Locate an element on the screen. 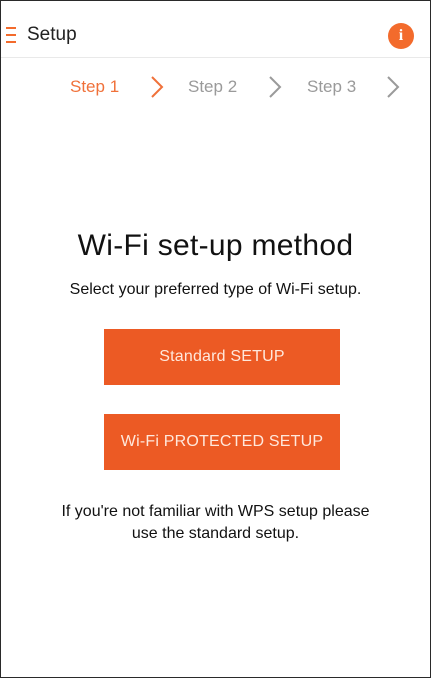  step-progress-bar: Step 1 Step 2 Step 3 is located at coordinates (215, 87).